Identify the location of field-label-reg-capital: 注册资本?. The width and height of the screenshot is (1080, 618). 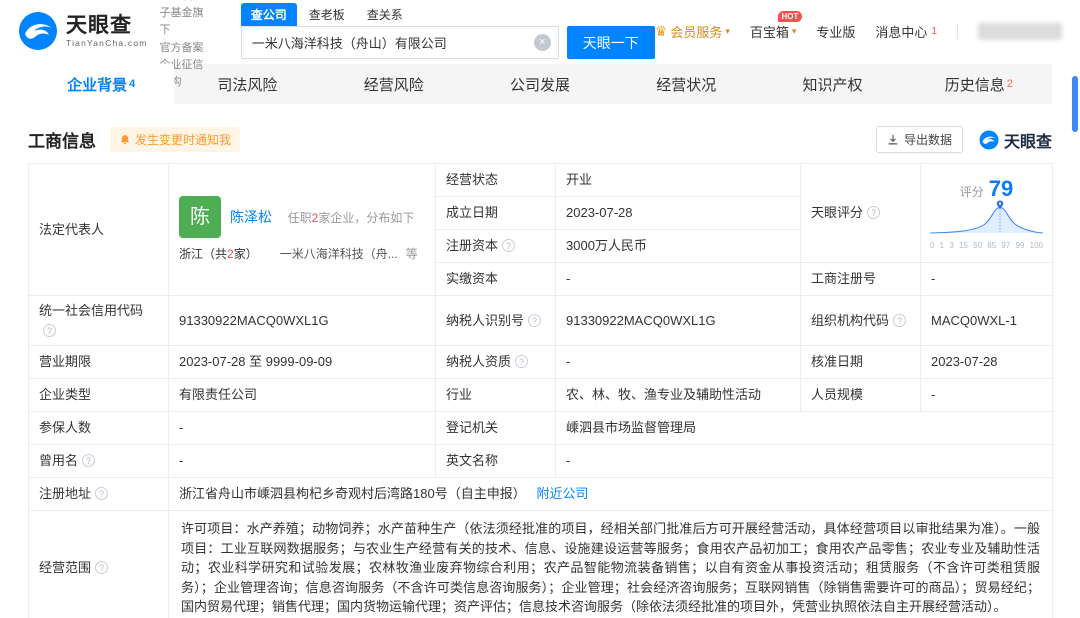
(495, 246).